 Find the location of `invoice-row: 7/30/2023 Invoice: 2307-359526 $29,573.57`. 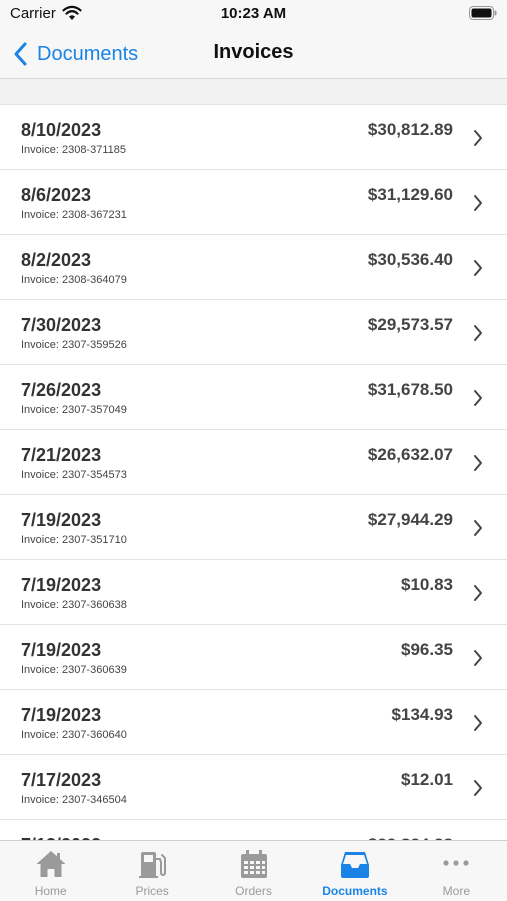

invoice-row: 7/30/2023 Invoice: 2307-359526 $29,573.57 is located at coordinates (253, 331).